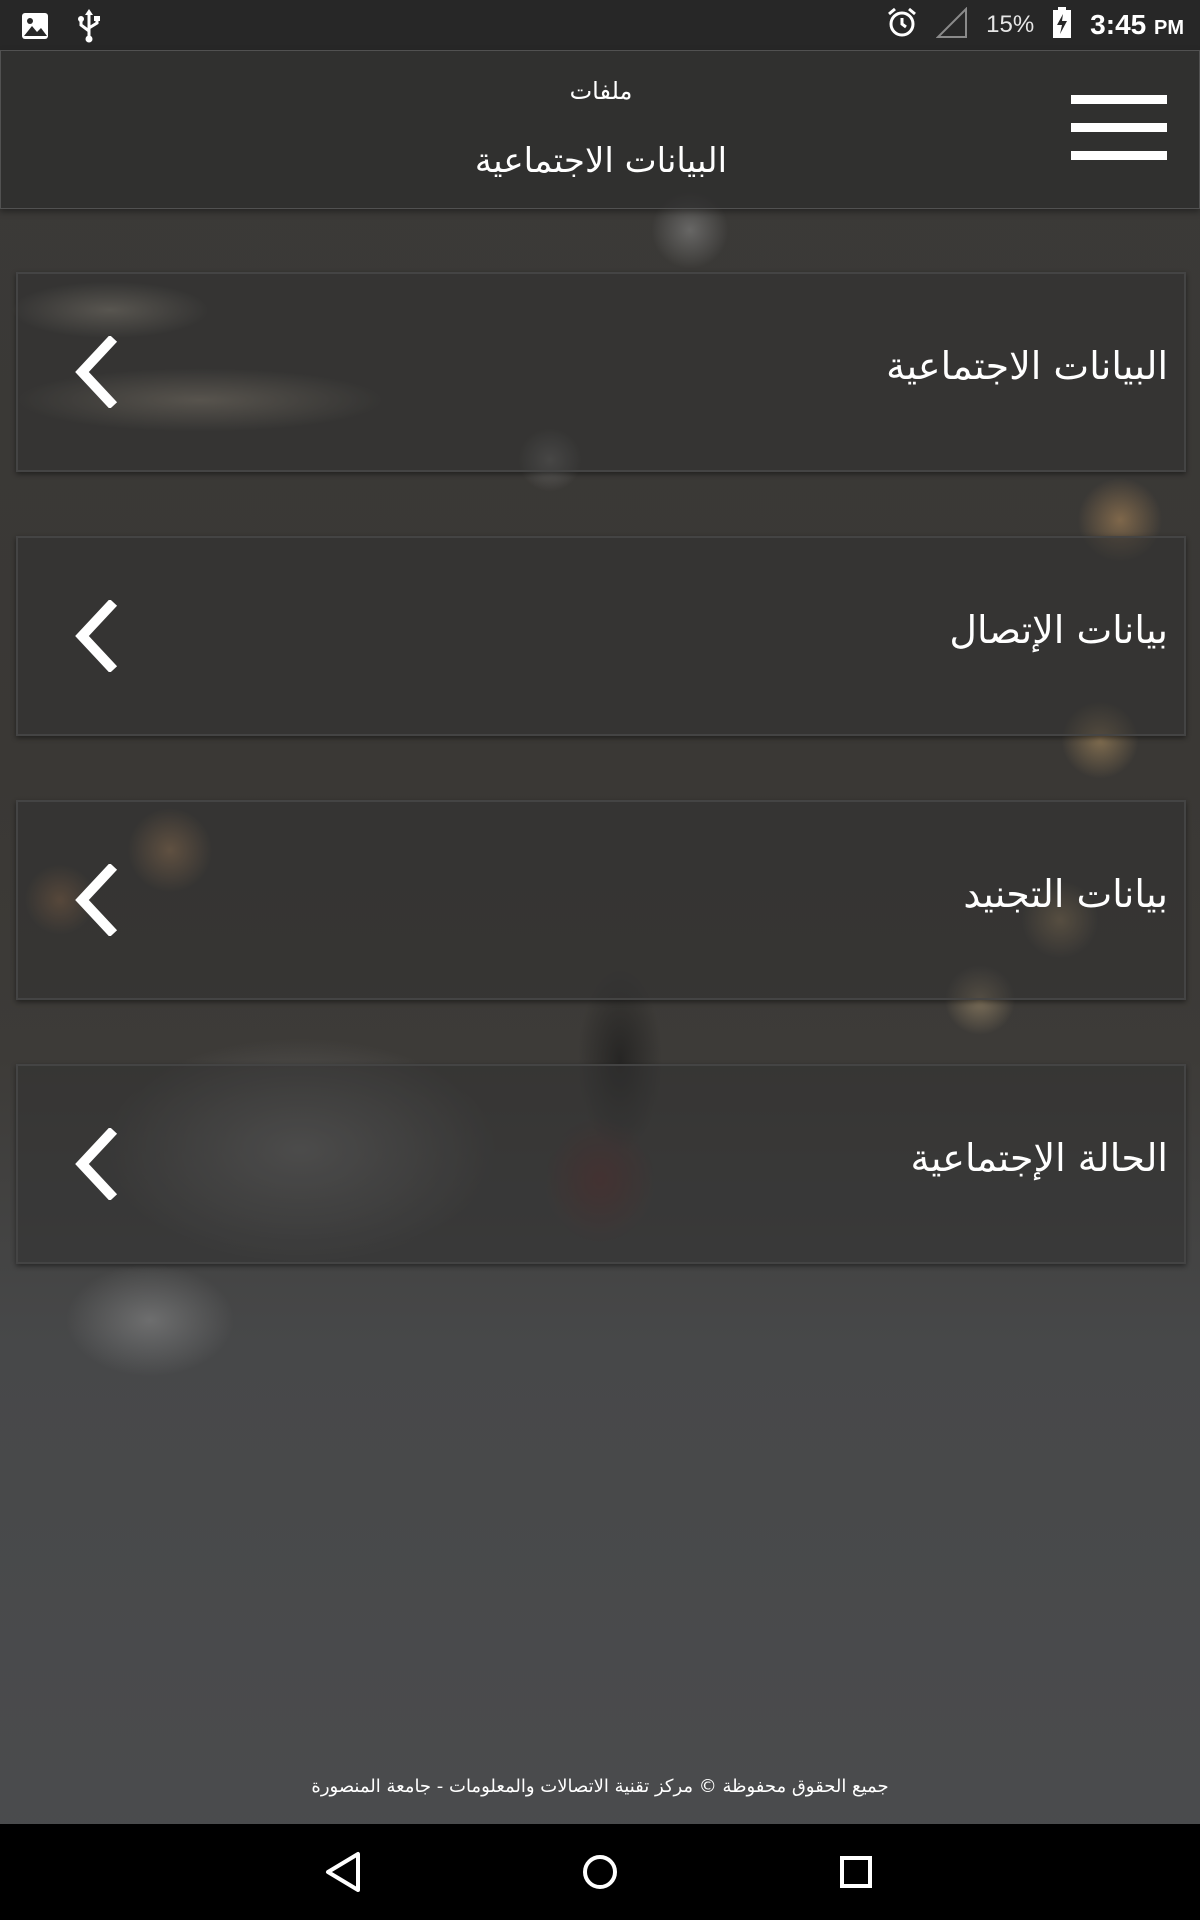 The height and width of the screenshot is (1920, 1200). Describe the element at coordinates (35, 28) in the screenshot. I see `image-icon` at that location.